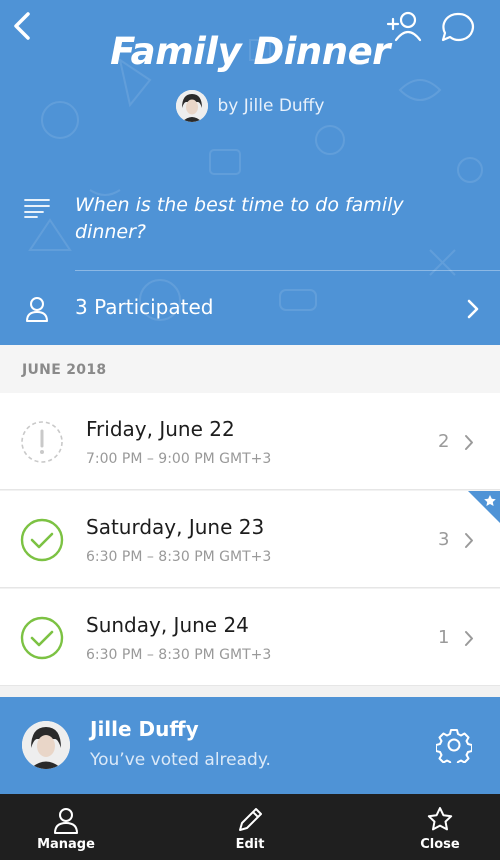 This screenshot has height=860, width=500. What do you see at coordinates (167, 625) in the screenshot?
I see `option-date: Sunday, June 24` at bounding box center [167, 625].